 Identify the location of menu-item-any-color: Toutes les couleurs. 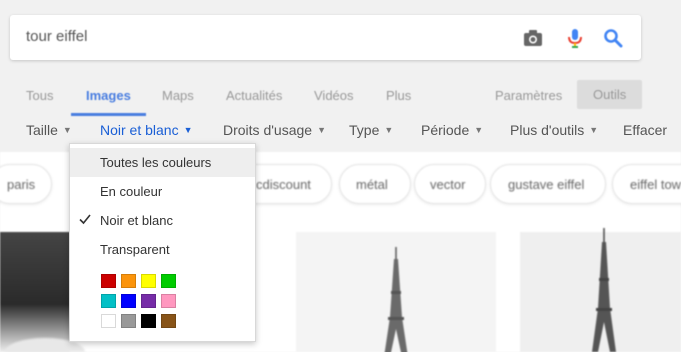
(162, 162).